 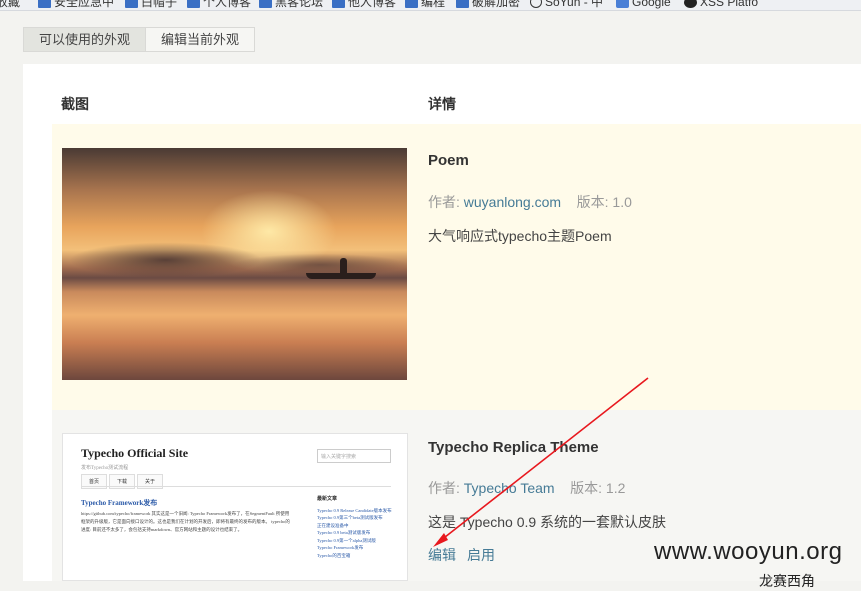 I want to click on bookmark-item: SoYun - 中, so click(x=566, y=4).